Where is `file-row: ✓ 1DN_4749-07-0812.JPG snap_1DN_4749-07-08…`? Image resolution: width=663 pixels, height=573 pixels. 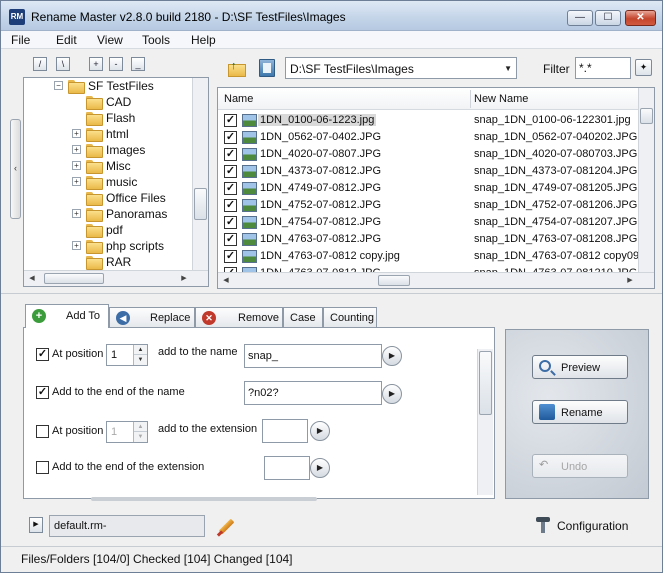 file-row: ✓ 1DN_4749-07-0812.JPG snap_1DN_4749-07-08… is located at coordinates (428, 188).